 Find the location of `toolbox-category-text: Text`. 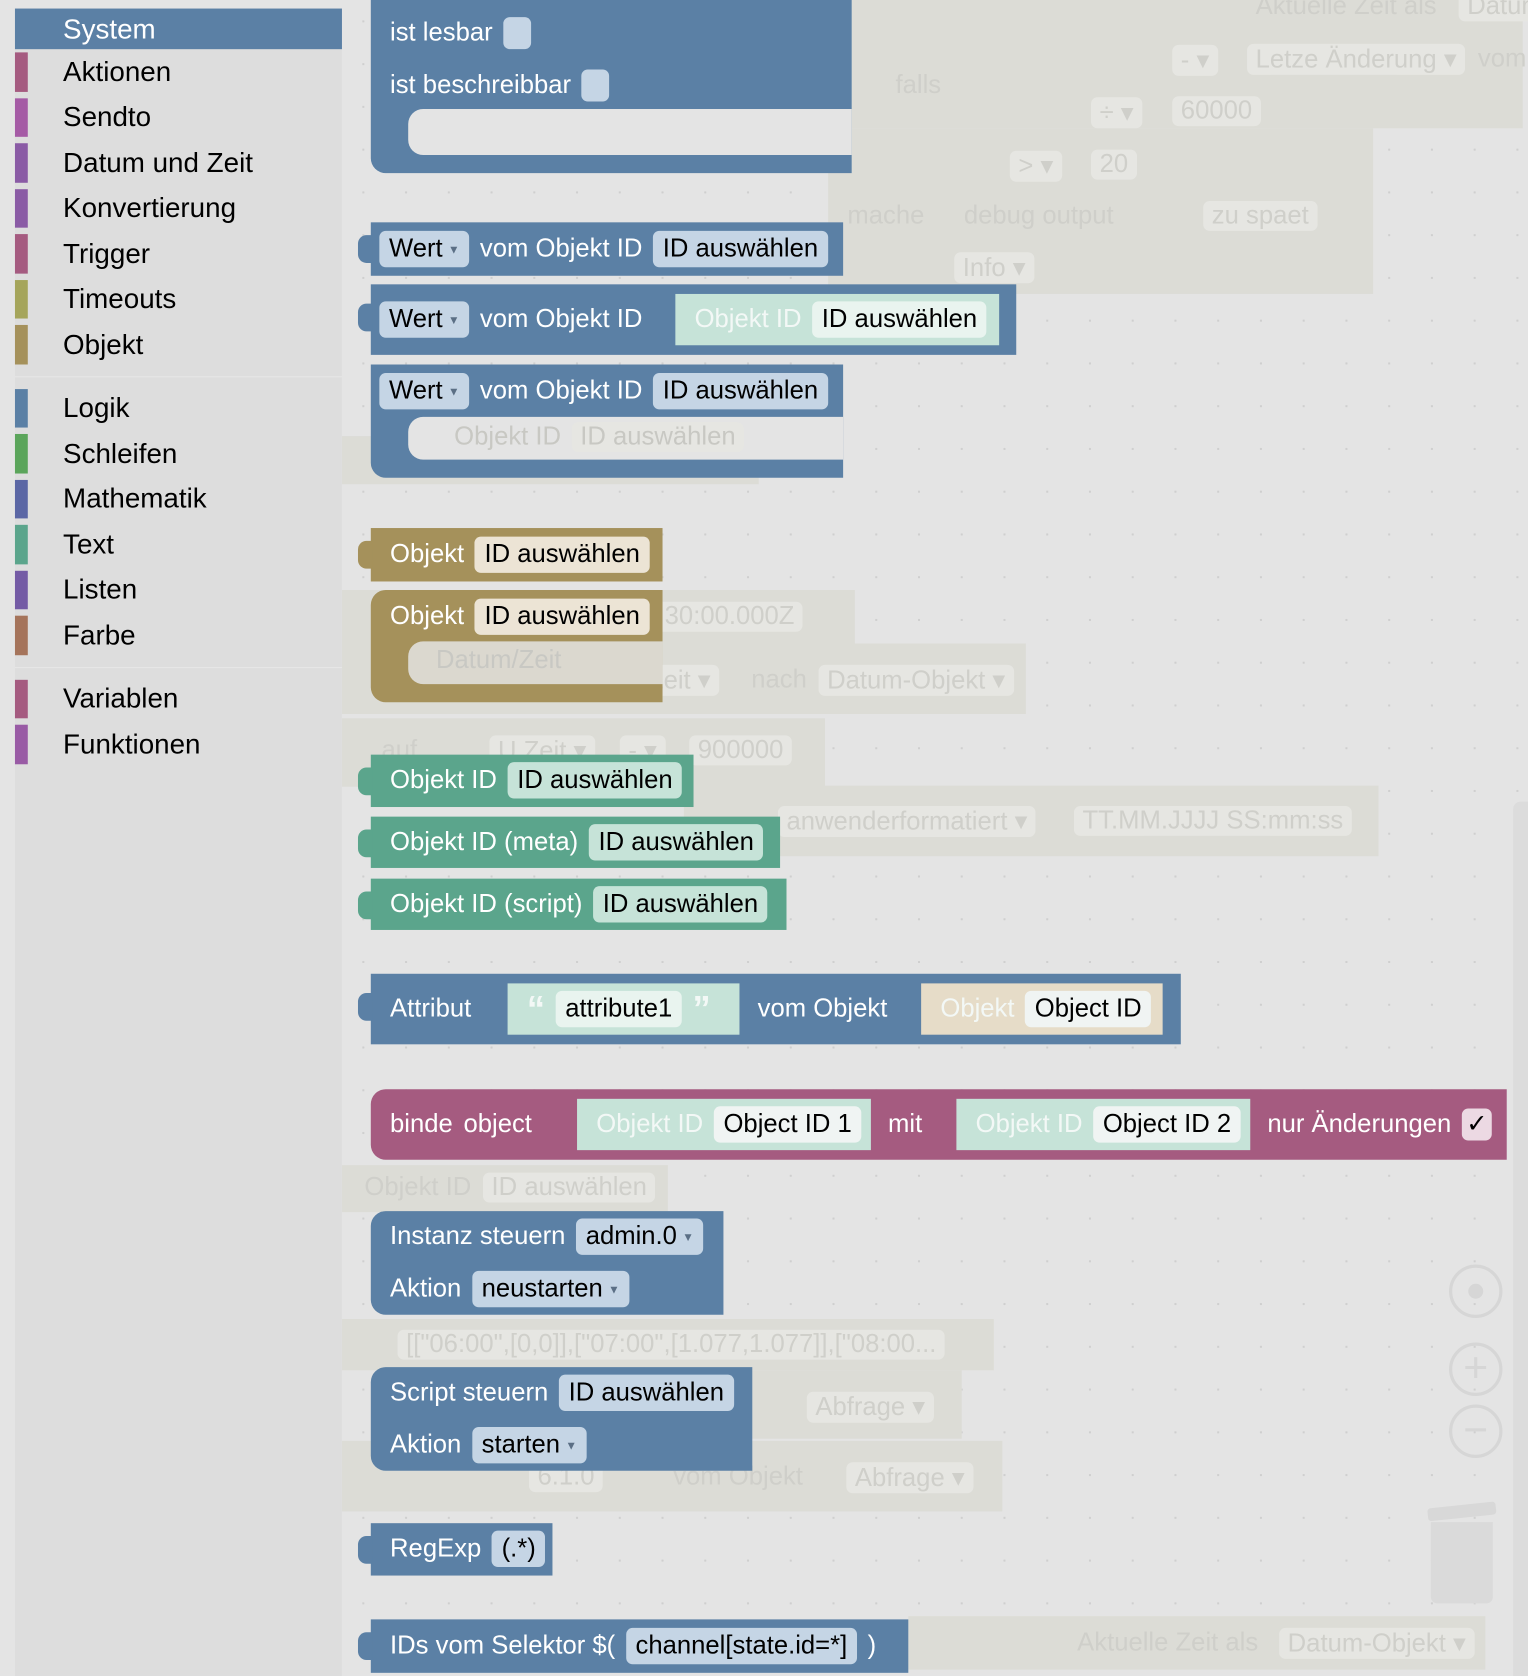

toolbox-category-text: Text is located at coordinates (178, 544).